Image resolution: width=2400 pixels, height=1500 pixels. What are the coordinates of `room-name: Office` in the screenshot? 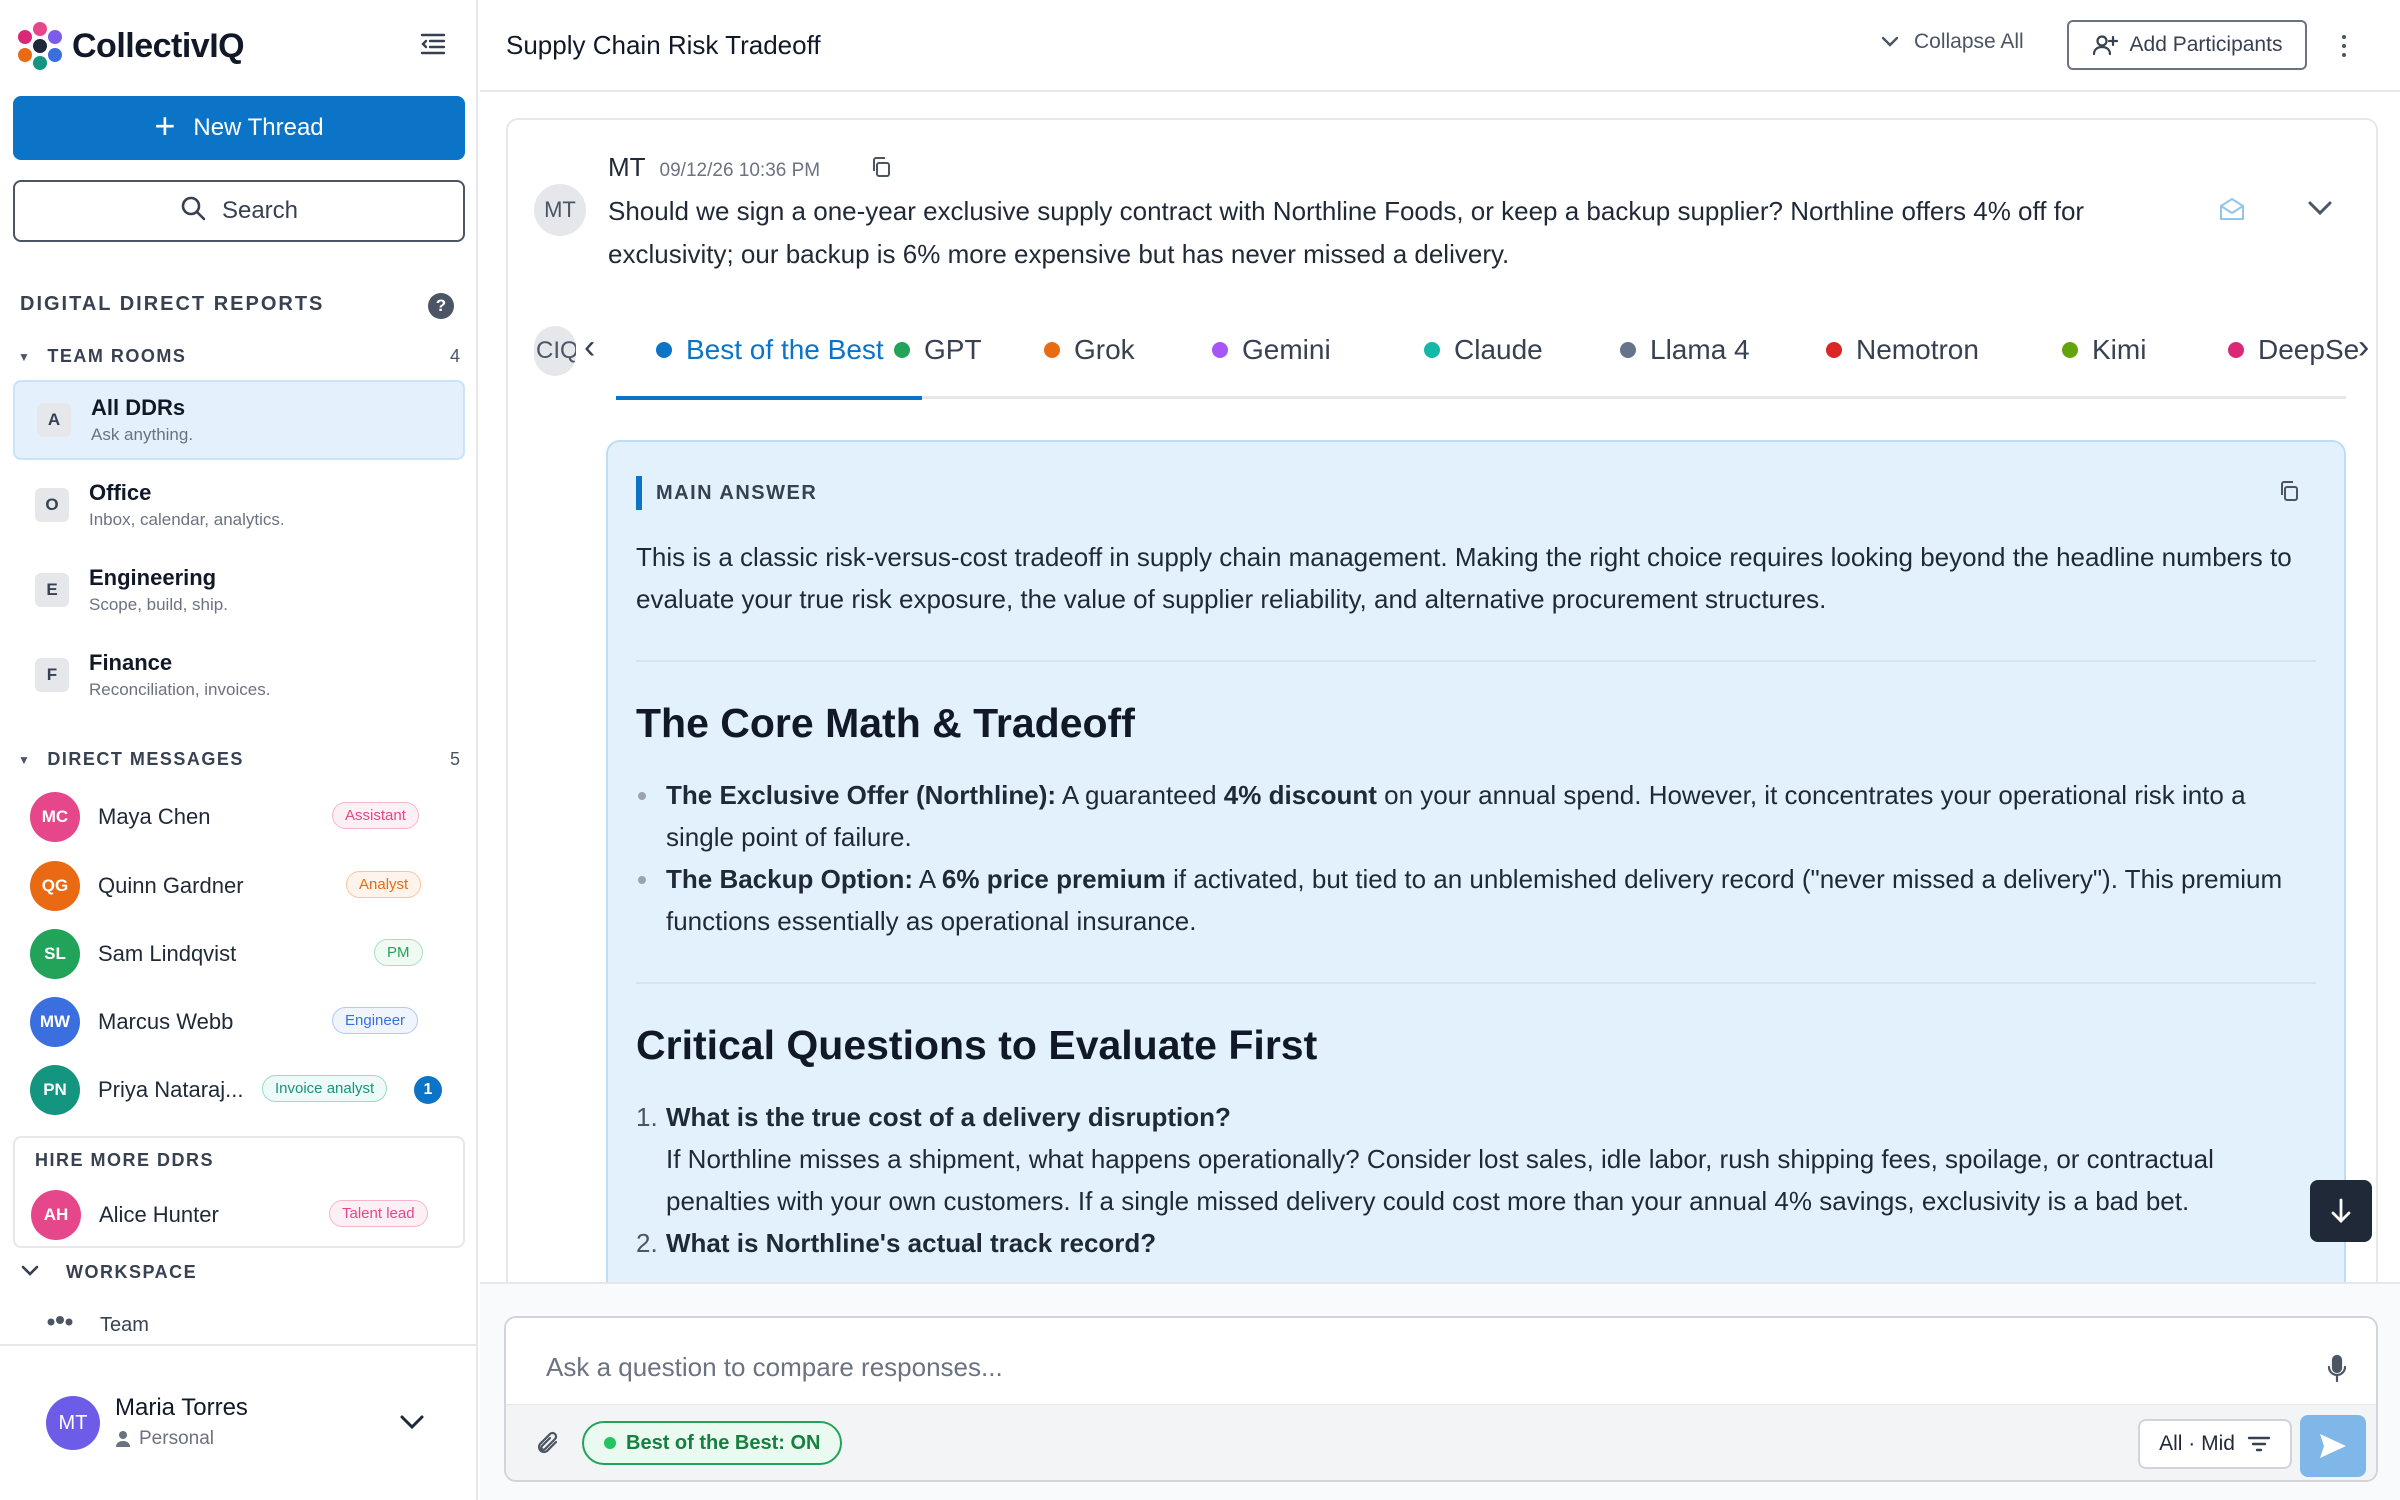 It's located at (120, 492).